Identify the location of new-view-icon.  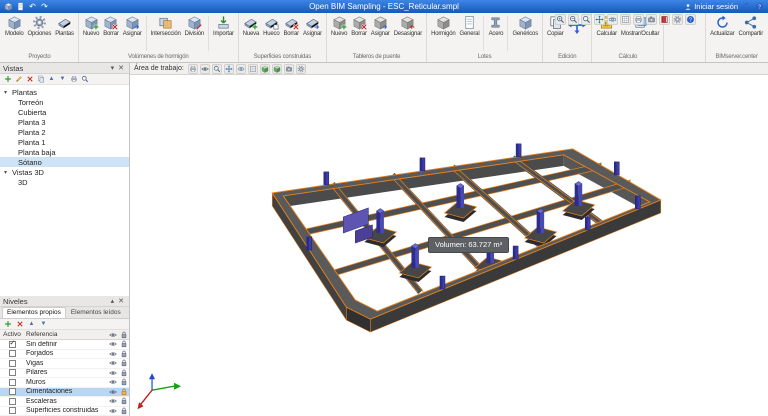
(7, 79).